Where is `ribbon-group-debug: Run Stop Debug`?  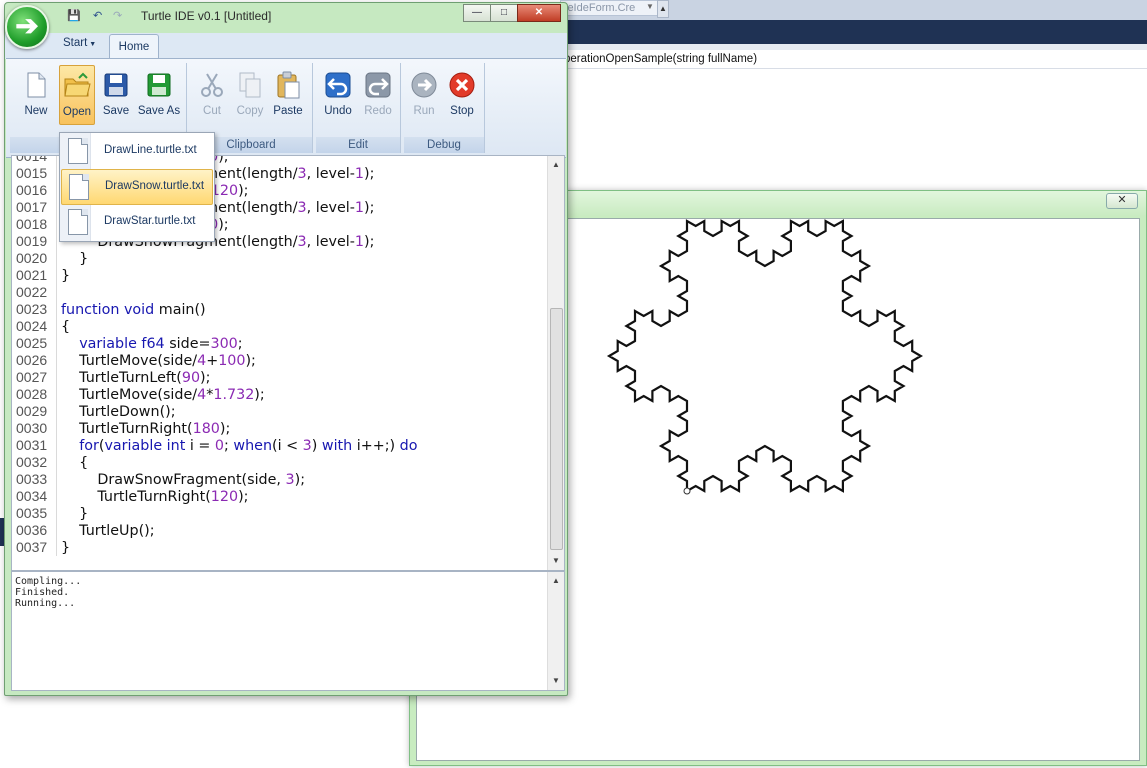 ribbon-group-debug: Run Stop Debug is located at coordinates (444, 108).